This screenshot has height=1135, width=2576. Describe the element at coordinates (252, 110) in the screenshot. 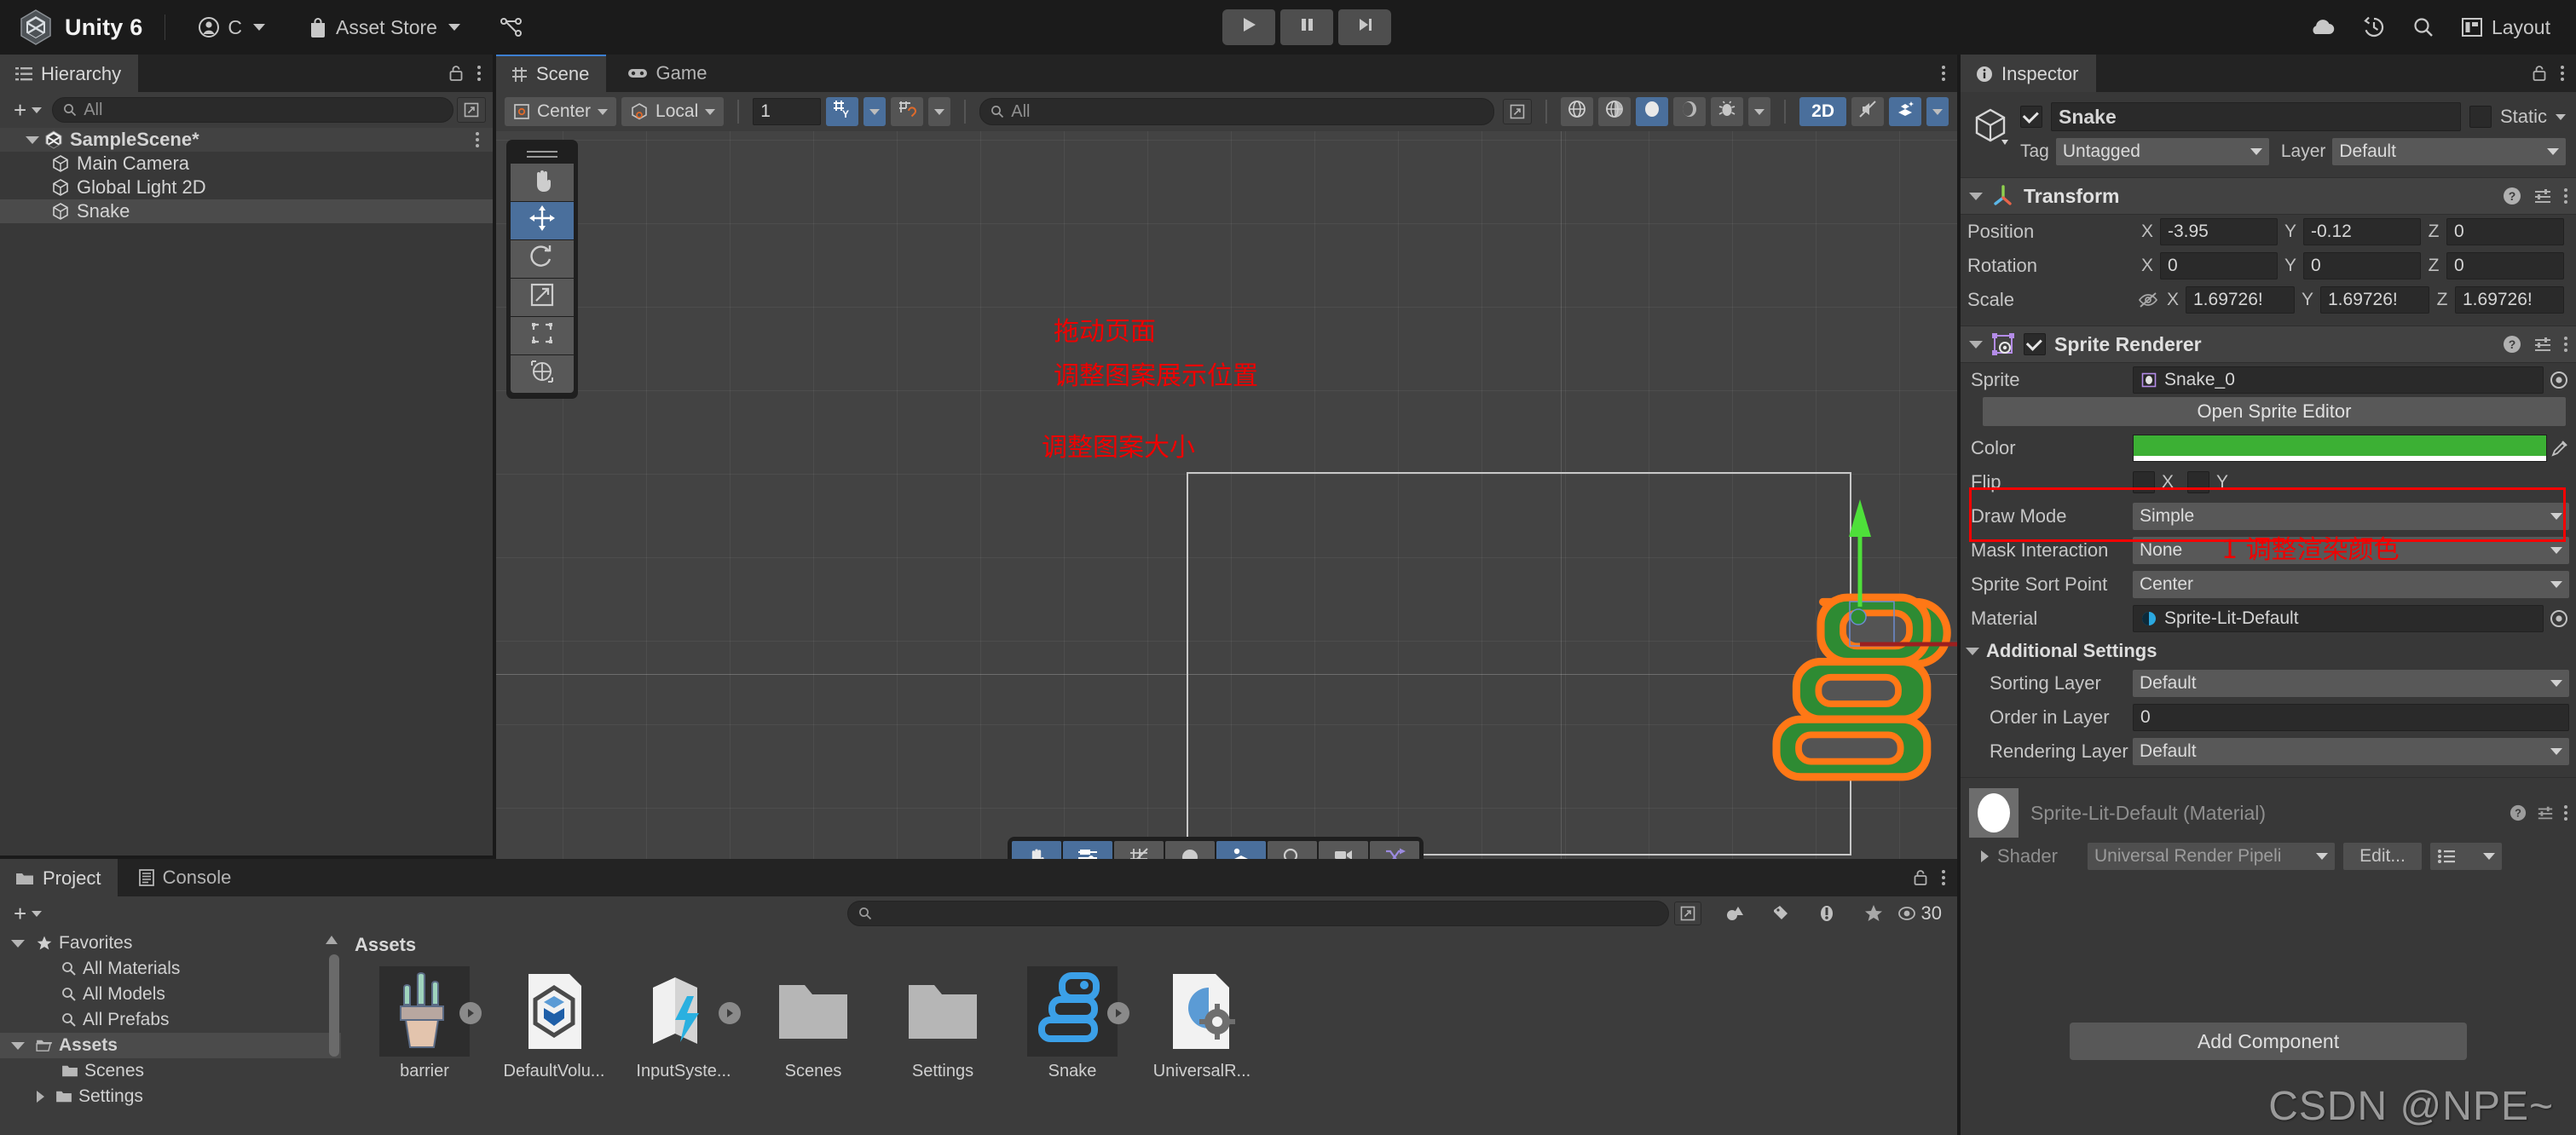

I see `hierarchy-search` at that location.